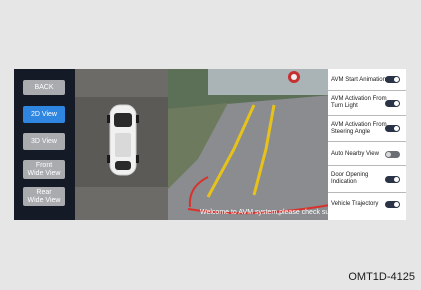 Image resolution: width=421 pixels, height=290 pixels. Describe the element at coordinates (359, 102) in the screenshot. I see `setting-label: AVM Activation From Turn Light` at that location.